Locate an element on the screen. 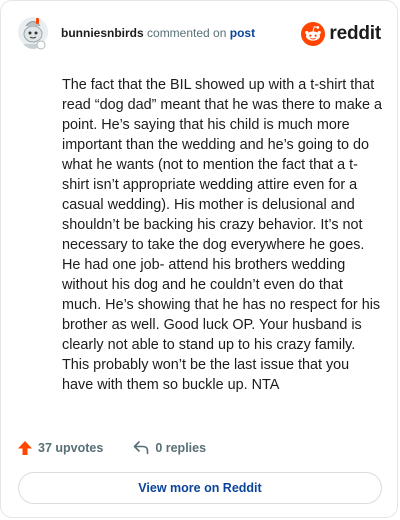 This screenshot has width=400, height=520. upvote-arrow-icon is located at coordinates (25, 448).